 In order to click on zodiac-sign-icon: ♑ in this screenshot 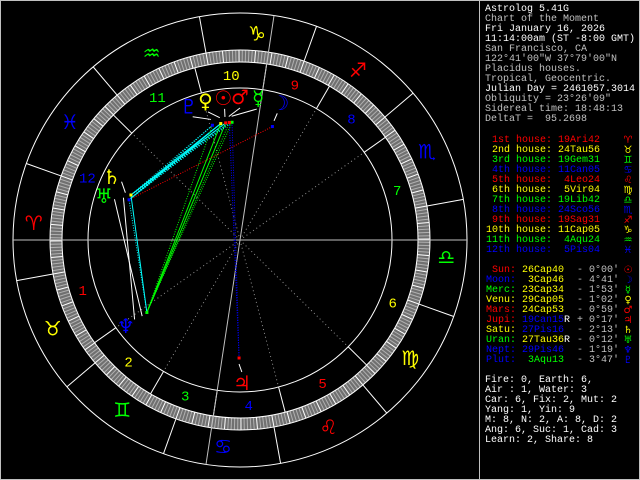, I will do `click(257, 34)`.